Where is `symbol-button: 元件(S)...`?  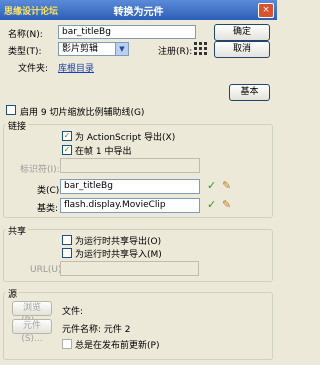
symbol-button: 元件(S)... is located at coordinates (32, 331).